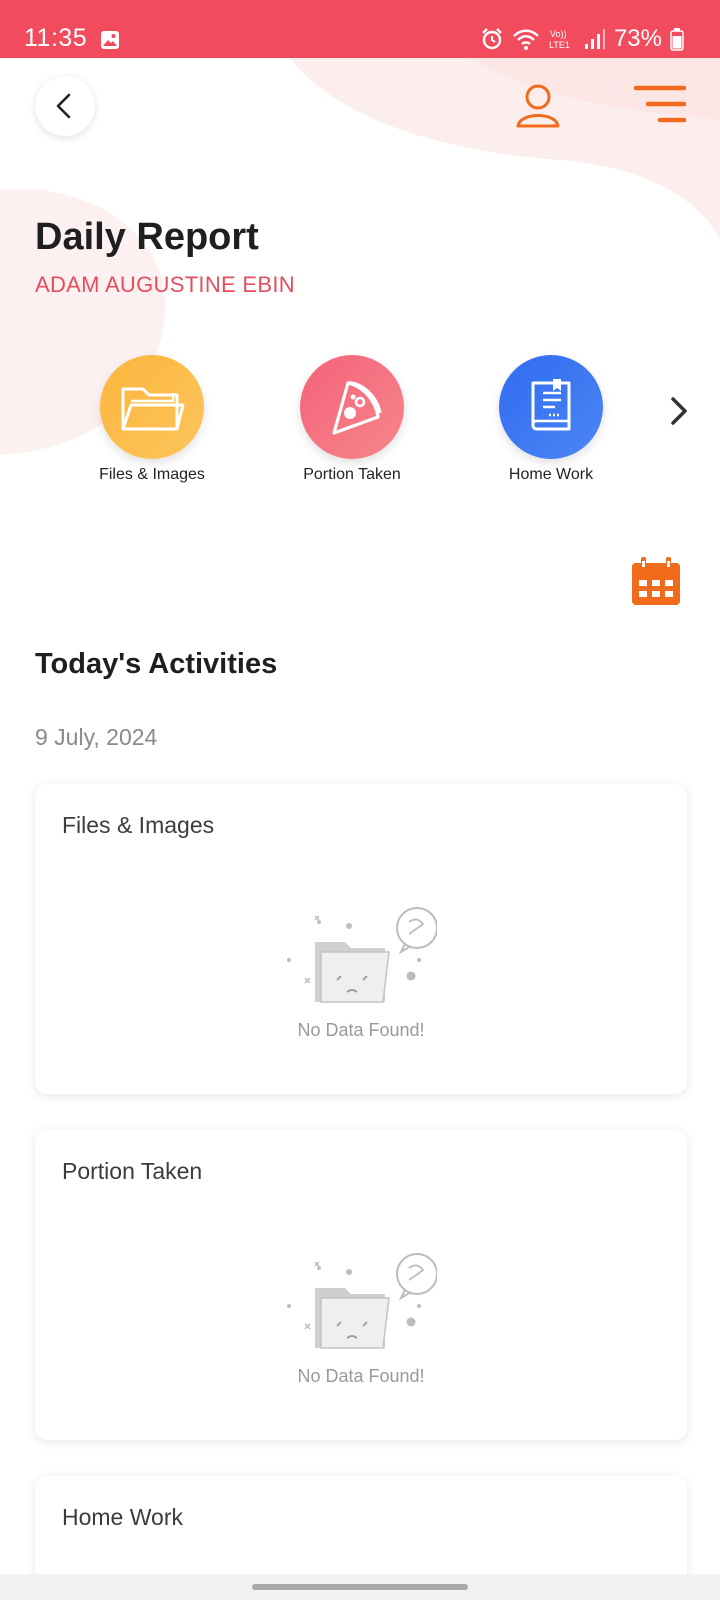 The height and width of the screenshot is (1600, 720). I want to click on chevron-left-icon, so click(63, 106).